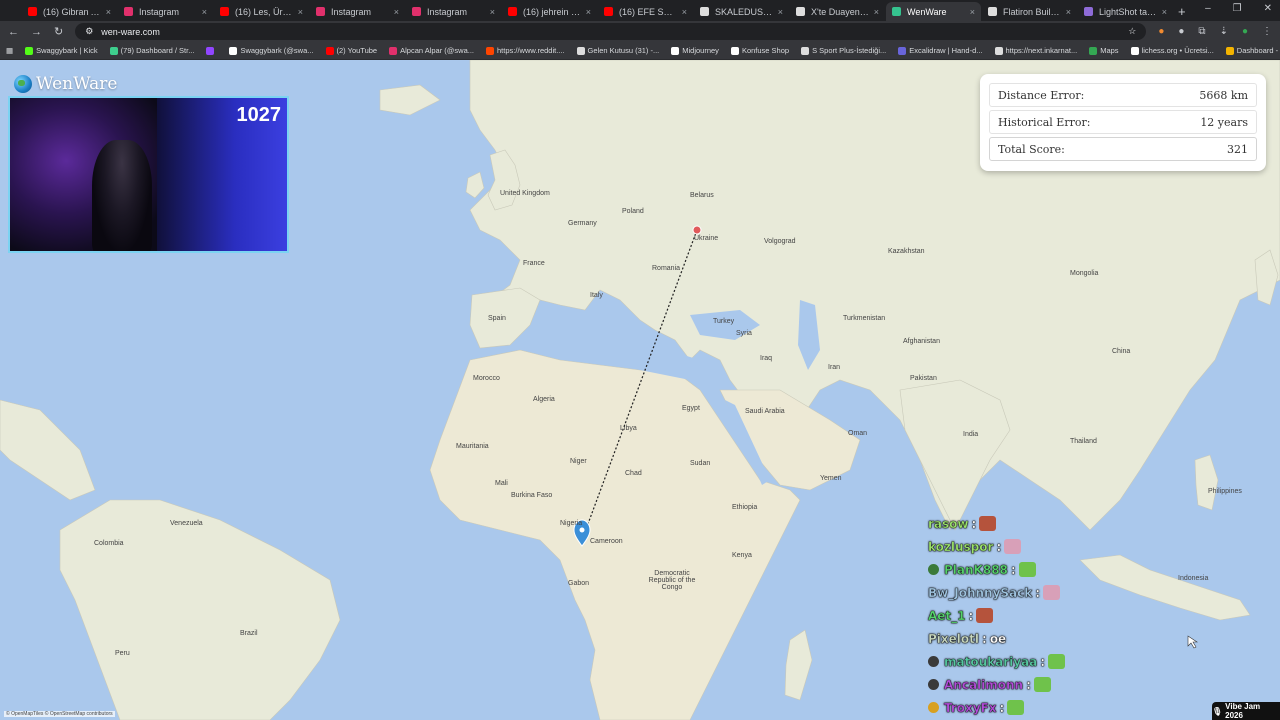 This screenshot has height=720, width=1280. Describe the element at coordinates (549, 11) in the screenshot. I see `browser-tab: (16) jehrein - YouTube ×` at that location.